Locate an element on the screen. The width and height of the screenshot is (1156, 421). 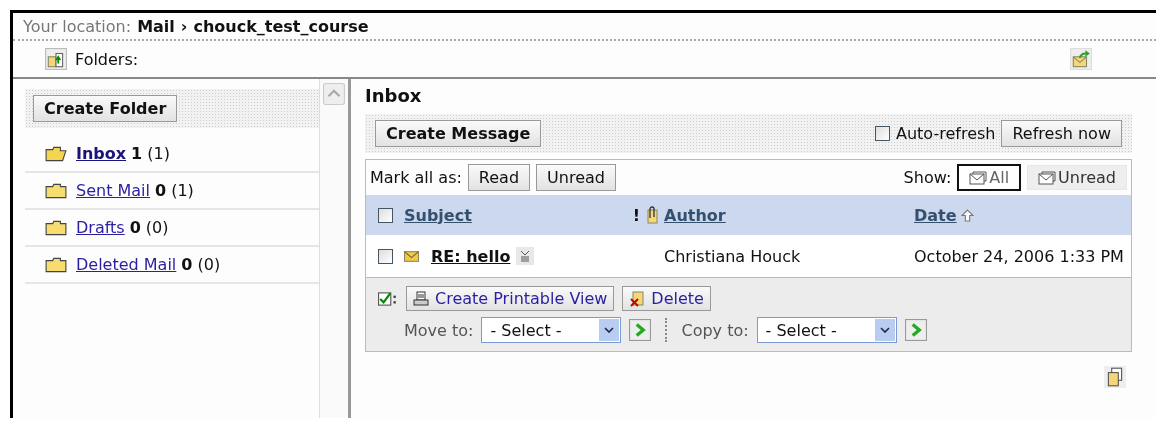
printer-icon is located at coordinates (421, 298).